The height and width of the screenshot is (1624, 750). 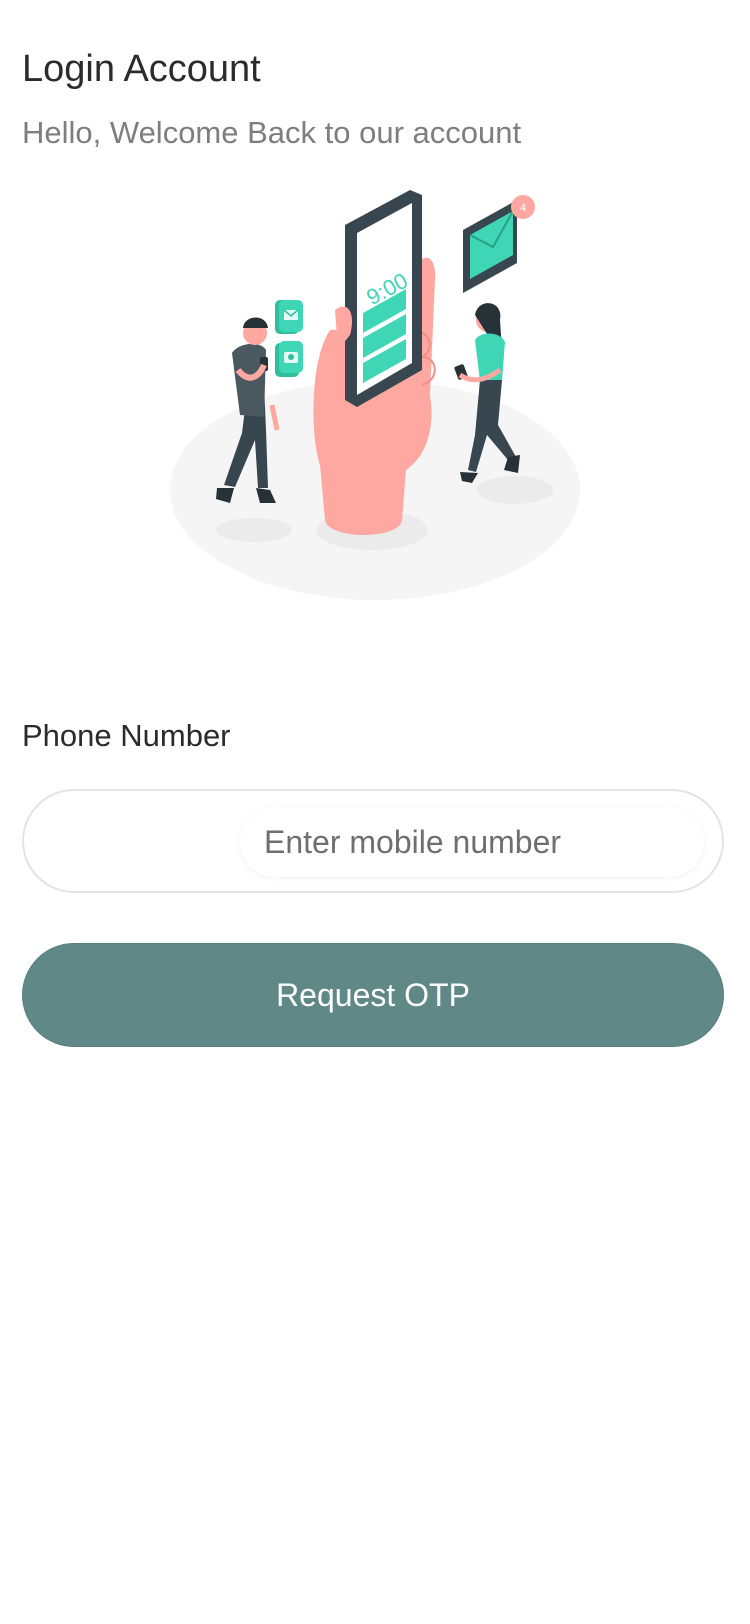 I want to click on otp-login-illustration: 4 9:00, so click(x=375, y=395).